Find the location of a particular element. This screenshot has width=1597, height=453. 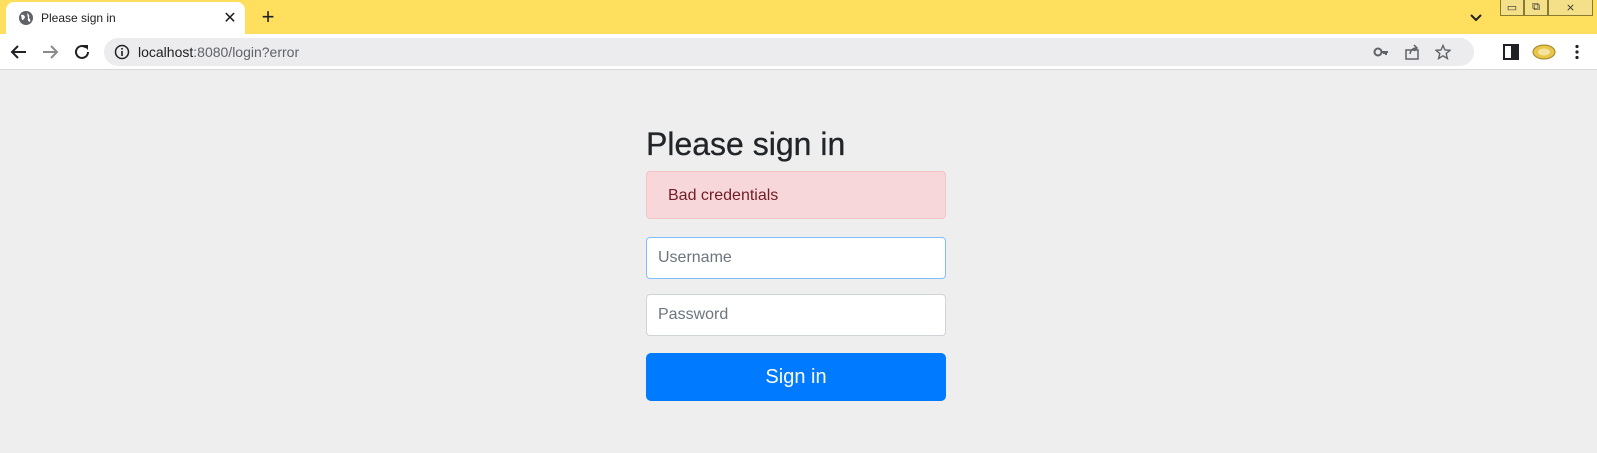

reload-button is located at coordinates (82, 52).